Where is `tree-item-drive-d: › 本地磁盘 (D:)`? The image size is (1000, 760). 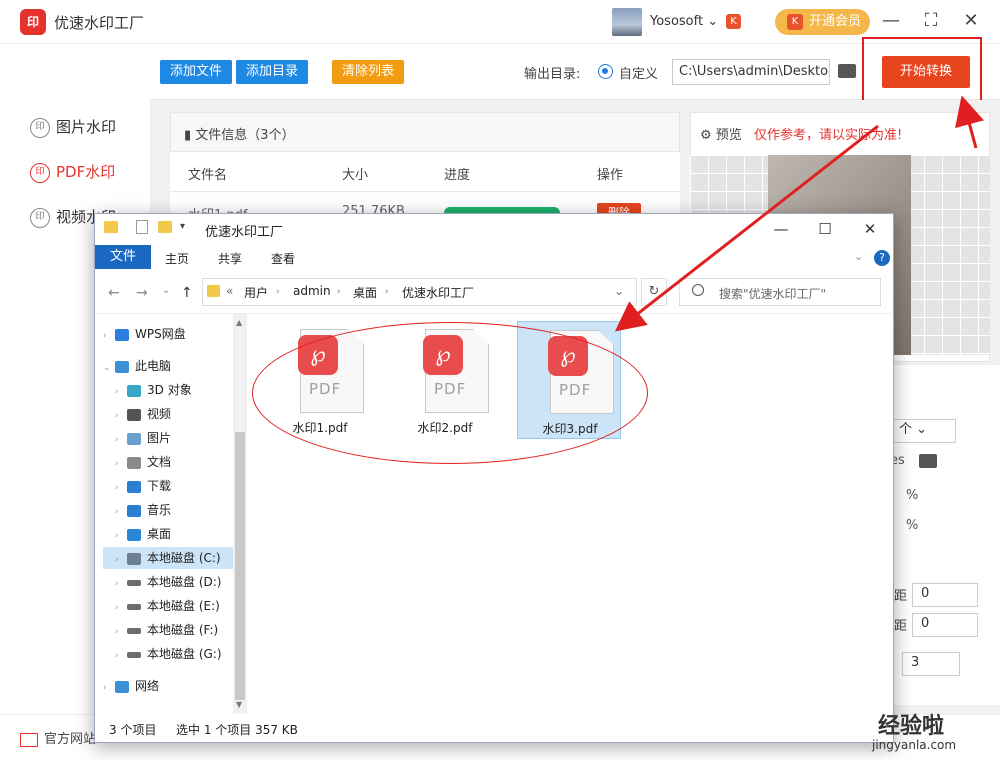 tree-item-drive-d: › 本地磁盘 (D:) is located at coordinates (168, 582).